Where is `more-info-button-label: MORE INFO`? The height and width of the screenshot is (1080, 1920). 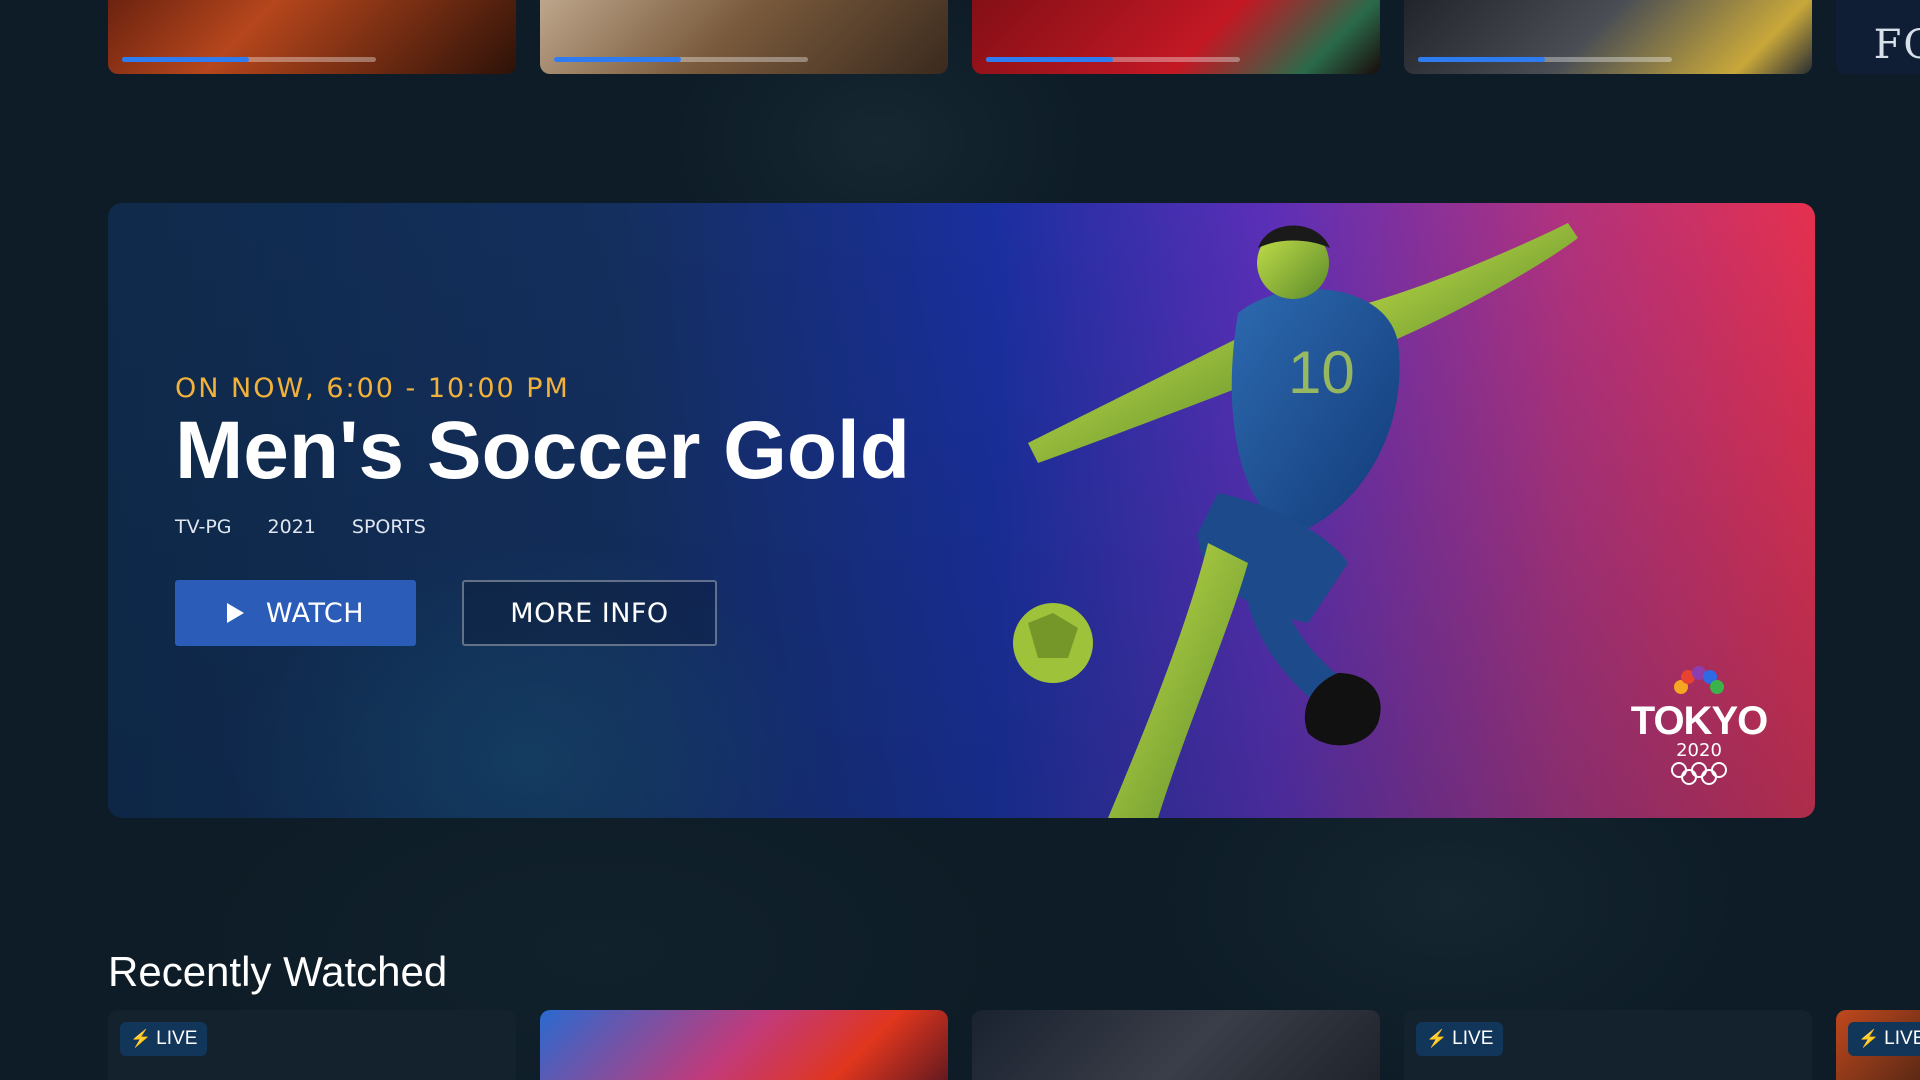 more-info-button-label: MORE INFO is located at coordinates (589, 613).